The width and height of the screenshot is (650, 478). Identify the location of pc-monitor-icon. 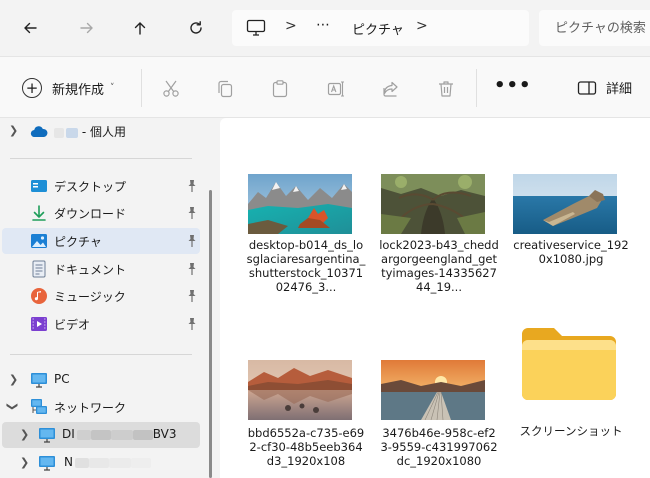
(256, 28).